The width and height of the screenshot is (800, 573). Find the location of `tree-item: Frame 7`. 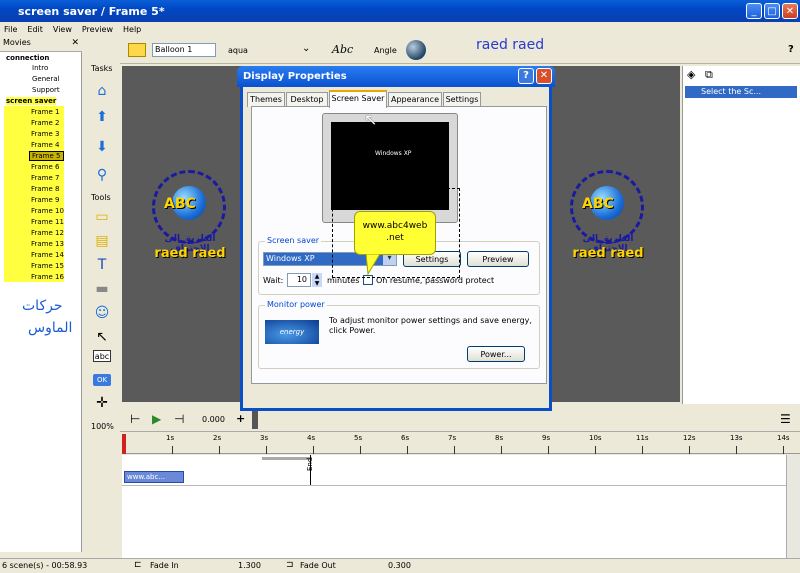

tree-item: Frame 7 is located at coordinates (45, 178).